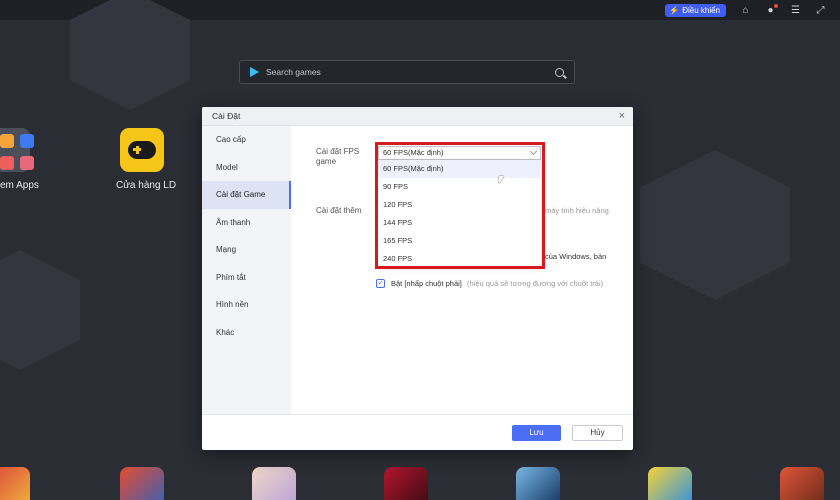 This screenshot has width=840, height=500. I want to click on mouse-cursor-icon, so click(501, 180).